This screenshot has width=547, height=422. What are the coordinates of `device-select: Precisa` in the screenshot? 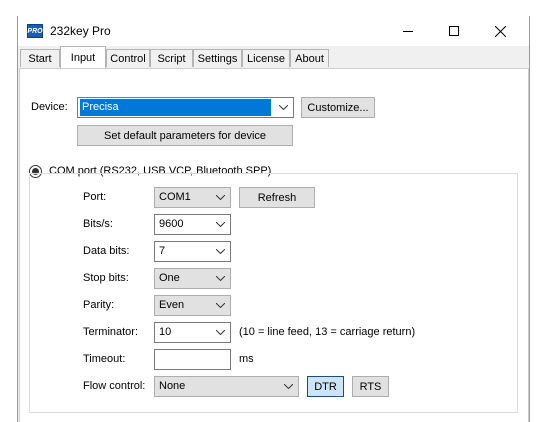 It's located at (185, 107).